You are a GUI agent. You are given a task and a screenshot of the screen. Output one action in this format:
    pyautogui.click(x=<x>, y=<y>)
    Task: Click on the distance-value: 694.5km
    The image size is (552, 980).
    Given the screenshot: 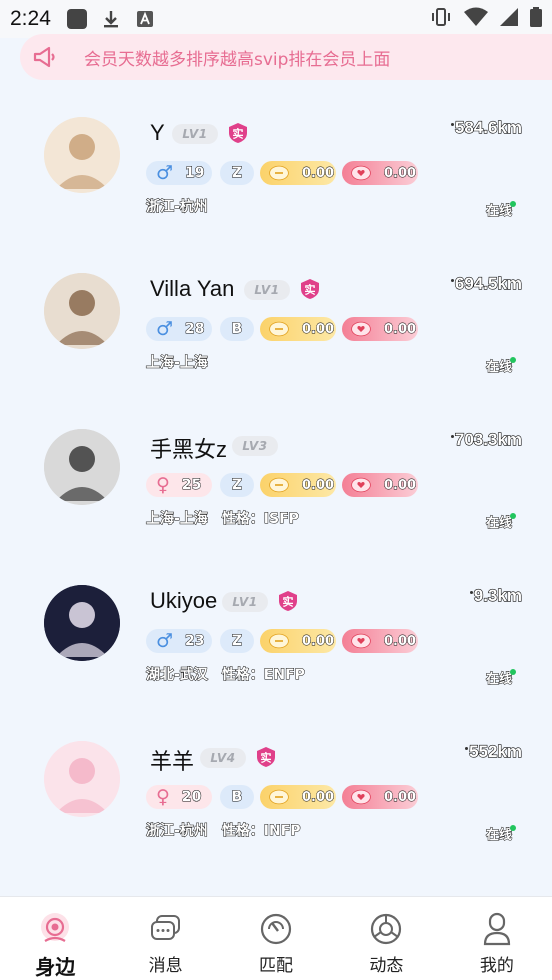 What is the action you would take?
    pyautogui.click(x=488, y=283)
    